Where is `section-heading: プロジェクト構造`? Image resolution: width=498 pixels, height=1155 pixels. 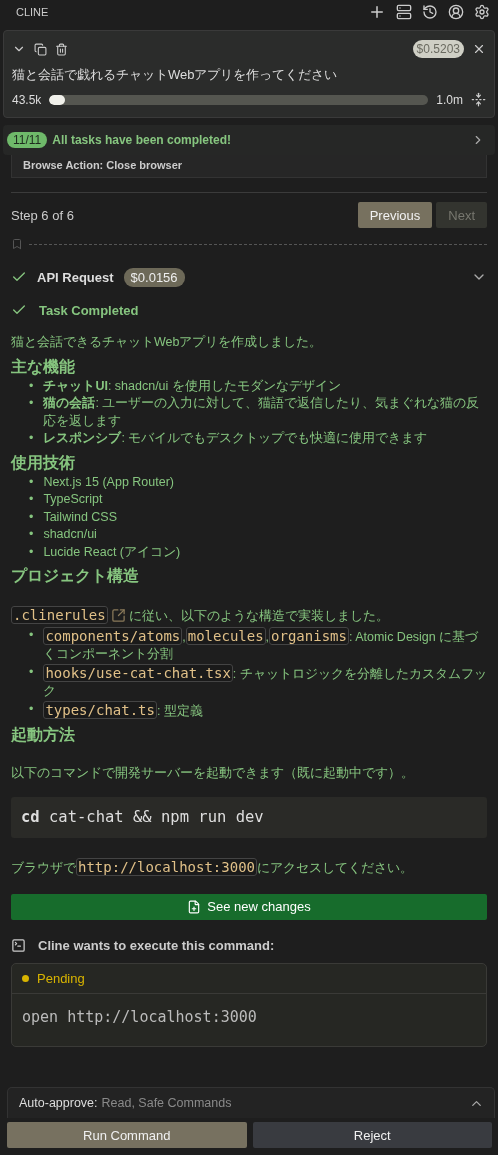 section-heading: プロジェクト構造 is located at coordinates (75, 576).